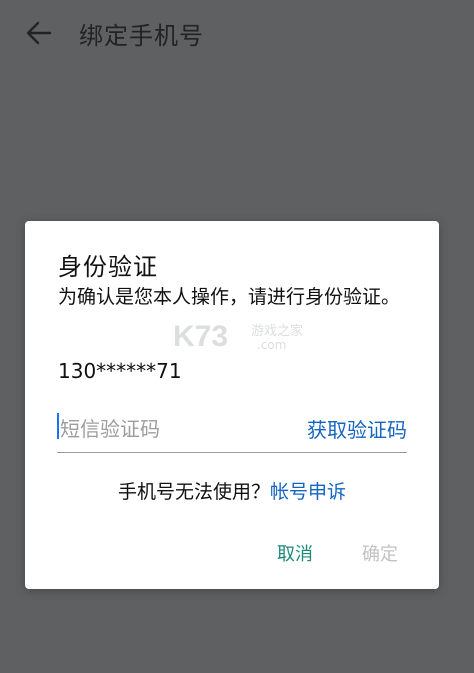 Image resolution: width=474 pixels, height=673 pixels. I want to click on back-button, so click(39, 33).